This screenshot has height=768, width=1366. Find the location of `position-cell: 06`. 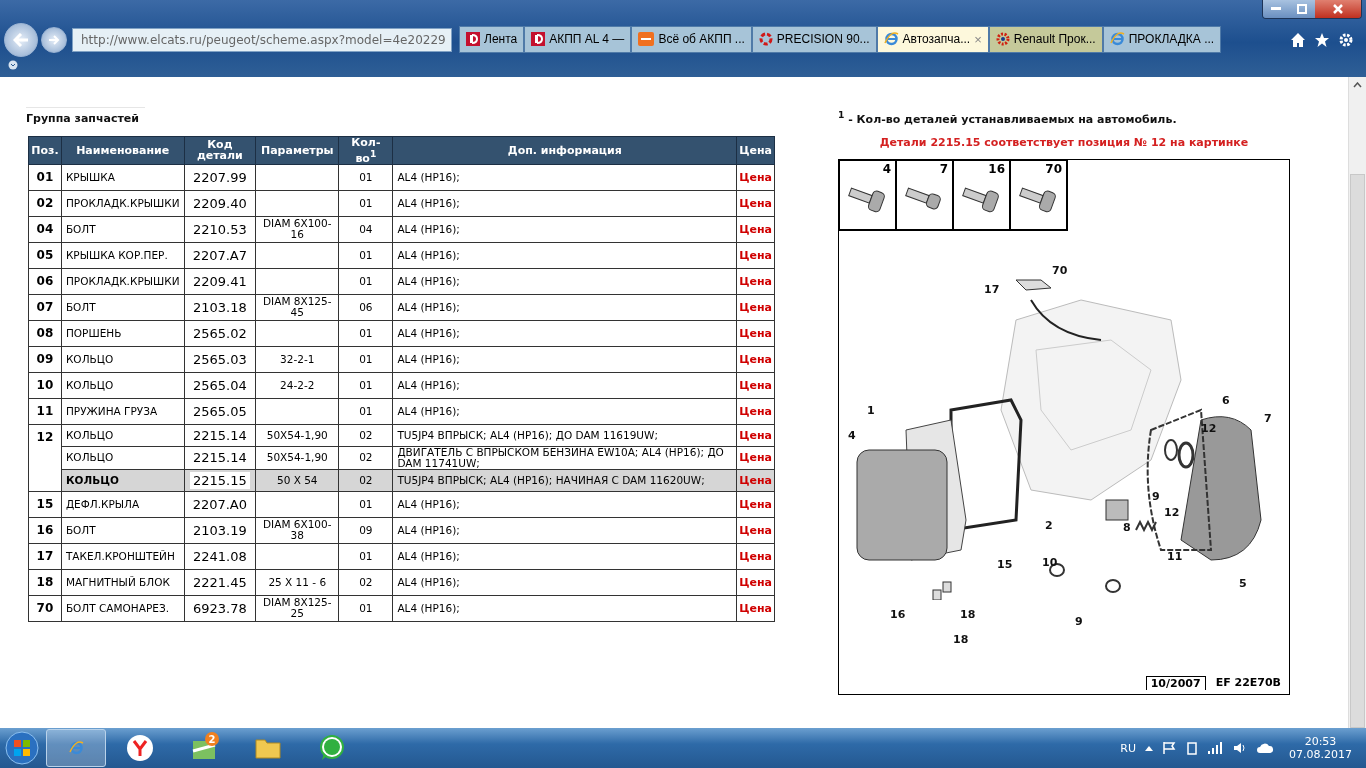

position-cell: 06 is located at coordinates (45, 281).